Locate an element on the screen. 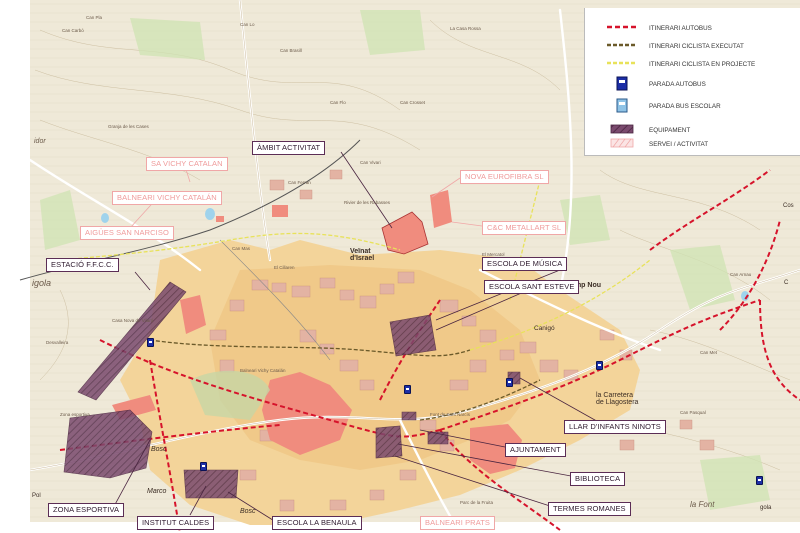 This screenshot has width=800, height=533. label-aigues-san-narciso: AIGÜES SAN NARCISO is located at coordinates (127, 233).